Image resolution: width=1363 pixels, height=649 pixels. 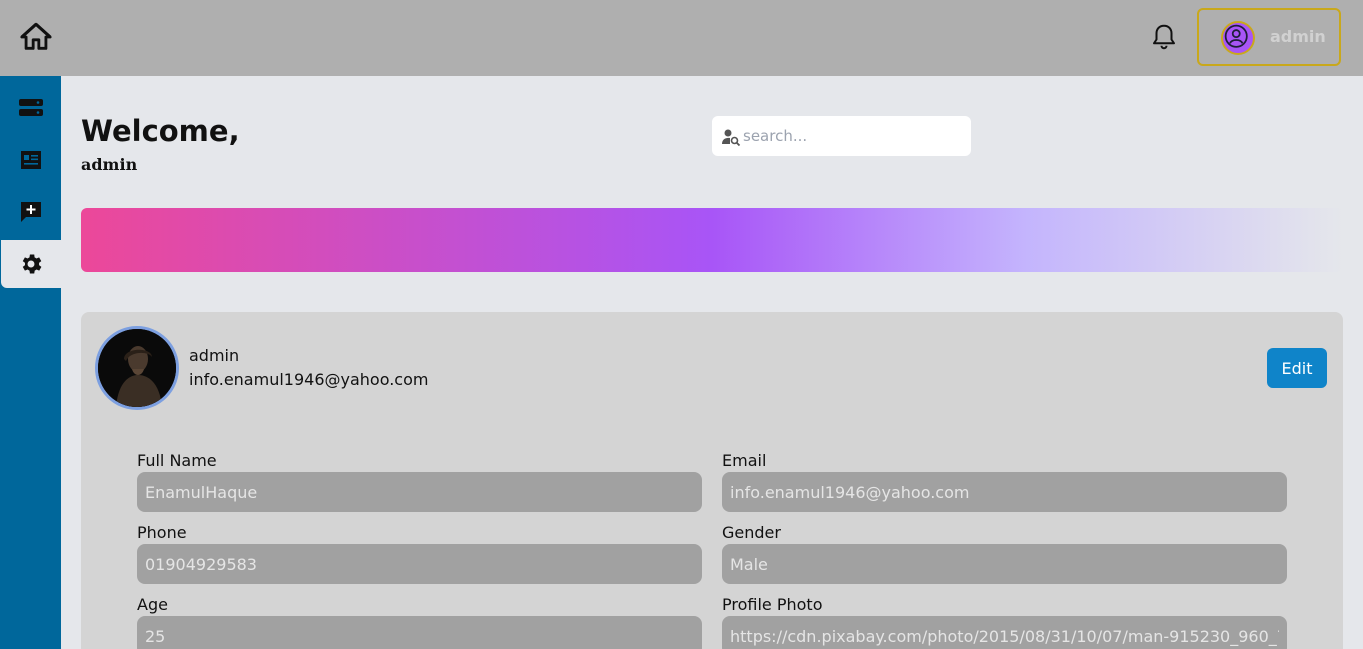 What do you see at coordinates (731, 138) in the screenshot?
I see `user-search-icon` at bounding box center [731, 138].